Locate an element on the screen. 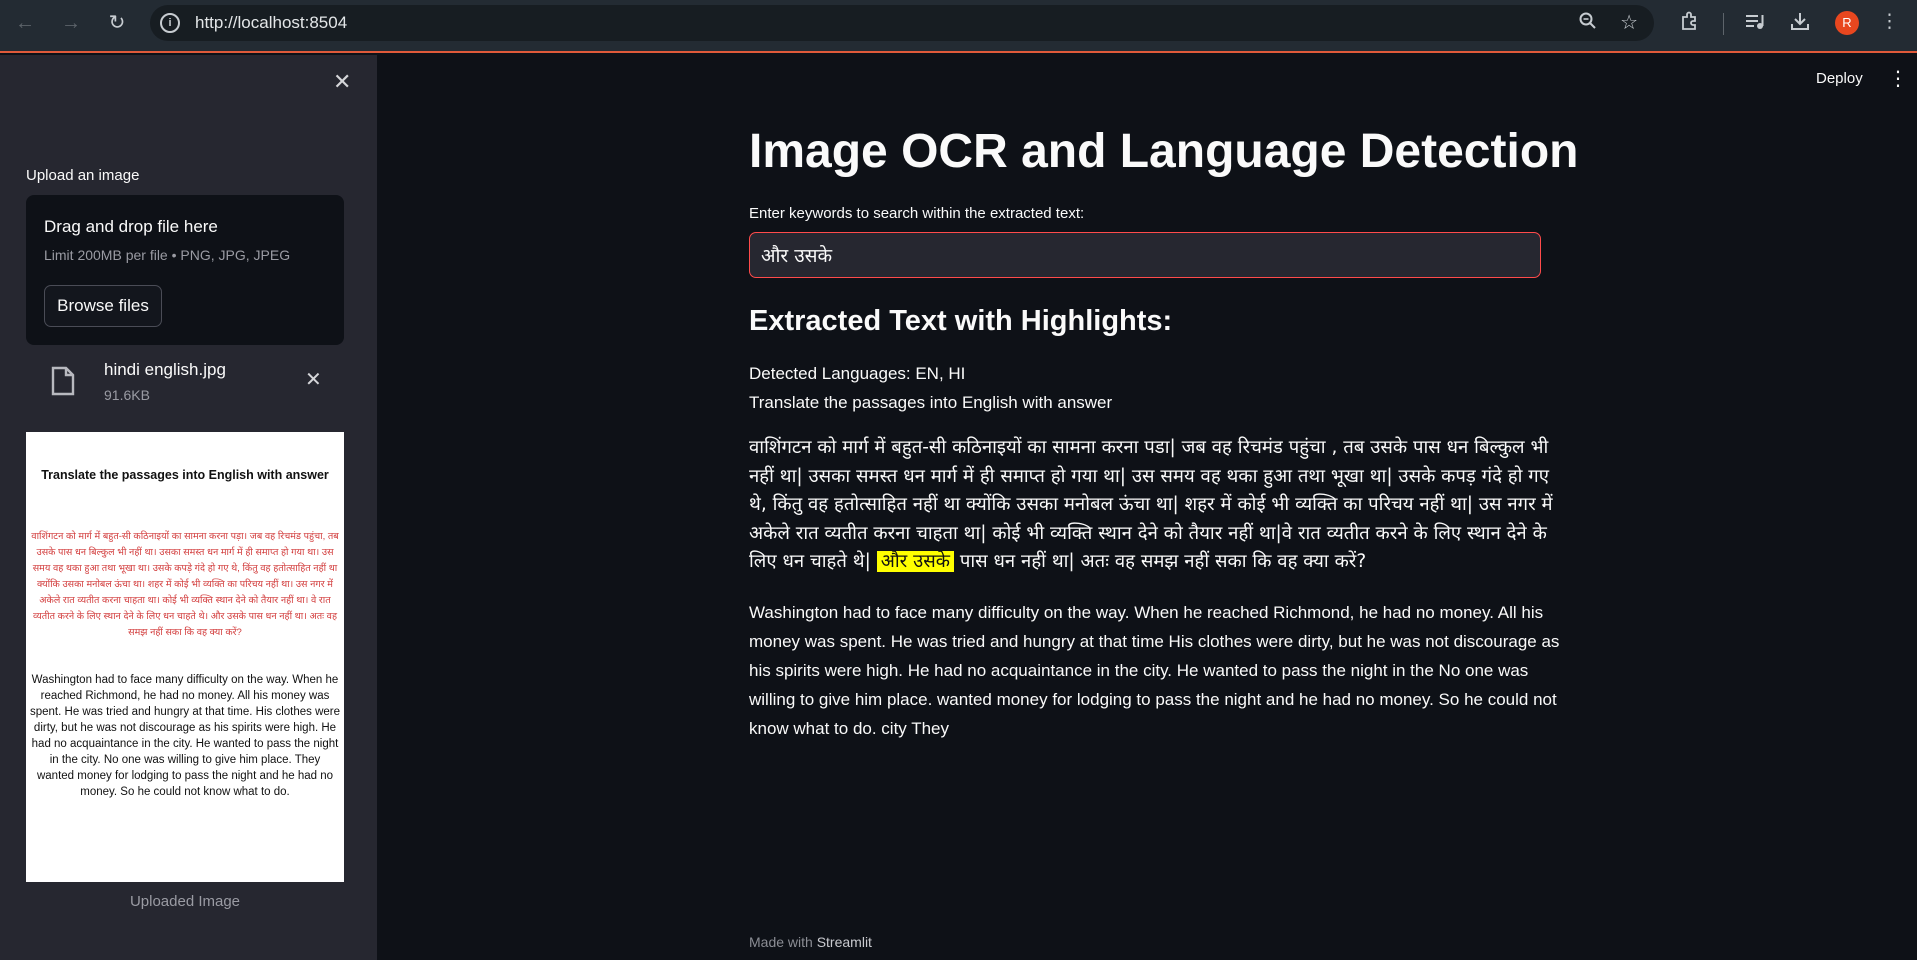  keyword-search-input is located at coordinates (1145, 255).